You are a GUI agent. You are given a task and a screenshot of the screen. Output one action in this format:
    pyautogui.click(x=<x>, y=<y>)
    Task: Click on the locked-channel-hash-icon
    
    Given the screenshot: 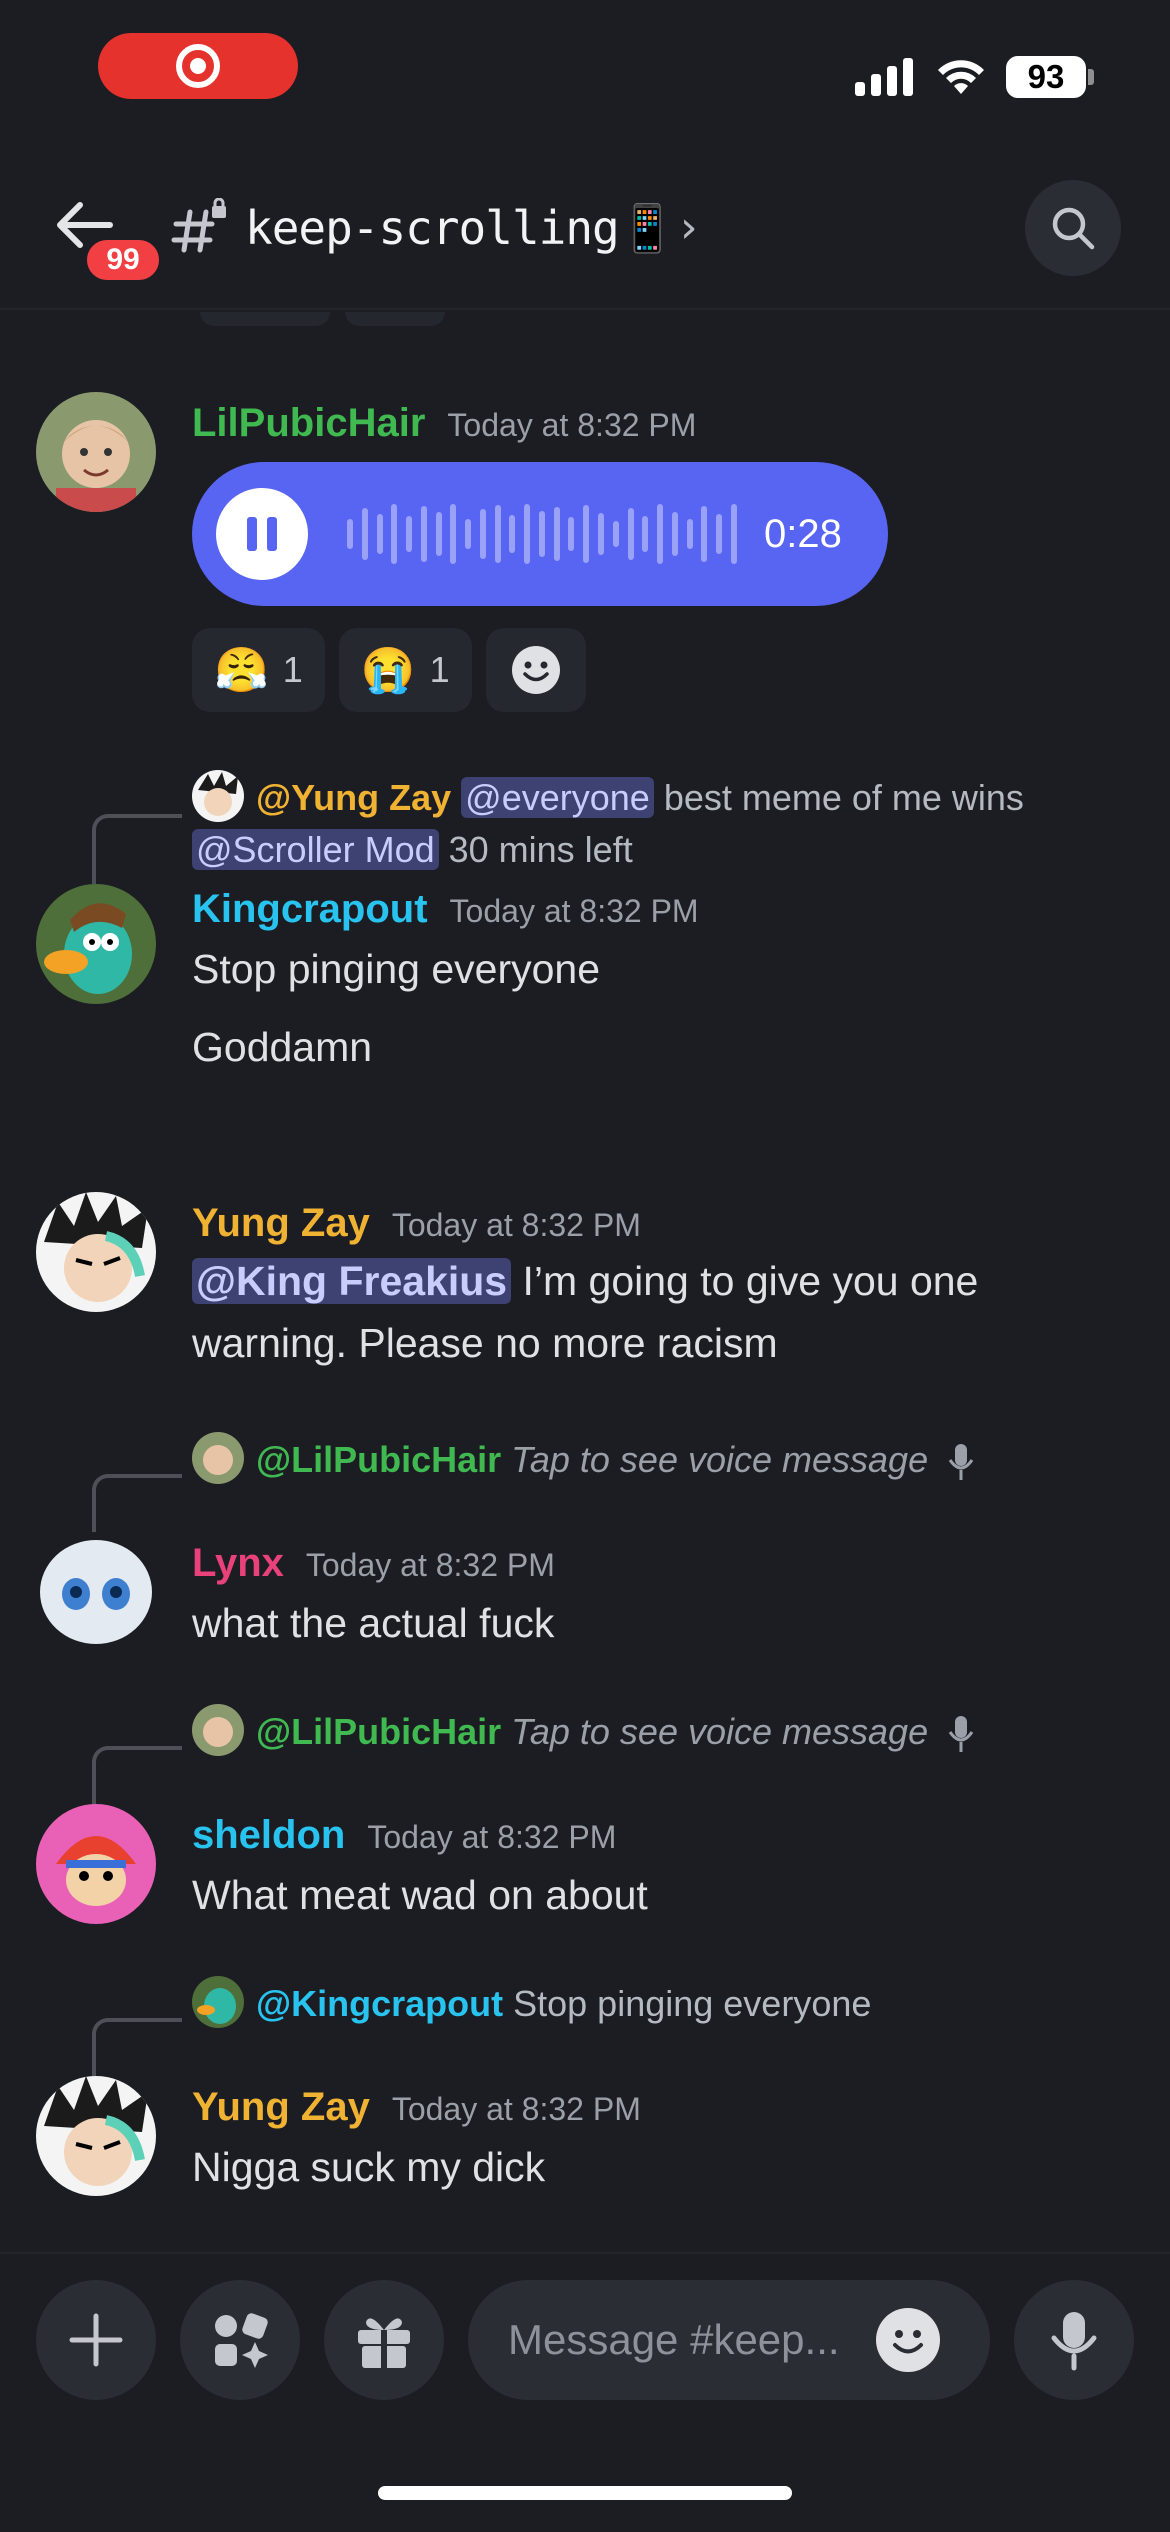 What is the action you would take?
    pyautogui.click(x=198, y=225)
    